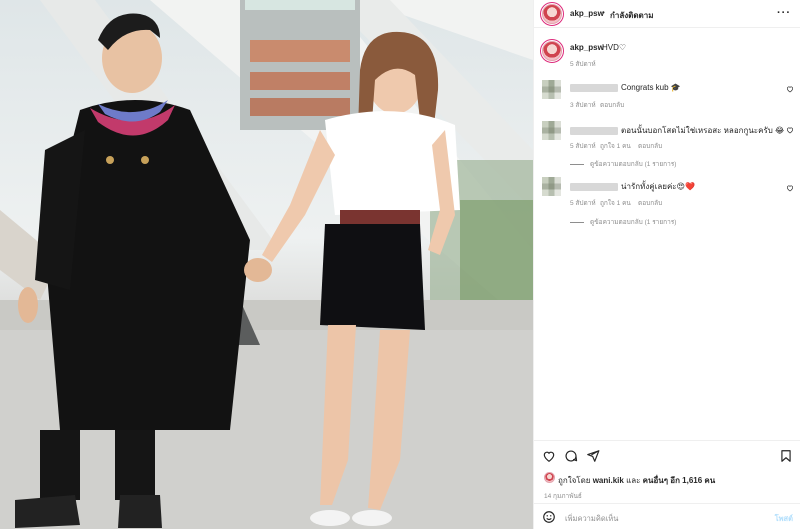 Image resolution: width=800 pixels, height=529 pixels. I want to click on comment-input: เพิ่มความคิดเห็น, so click(591, 519).